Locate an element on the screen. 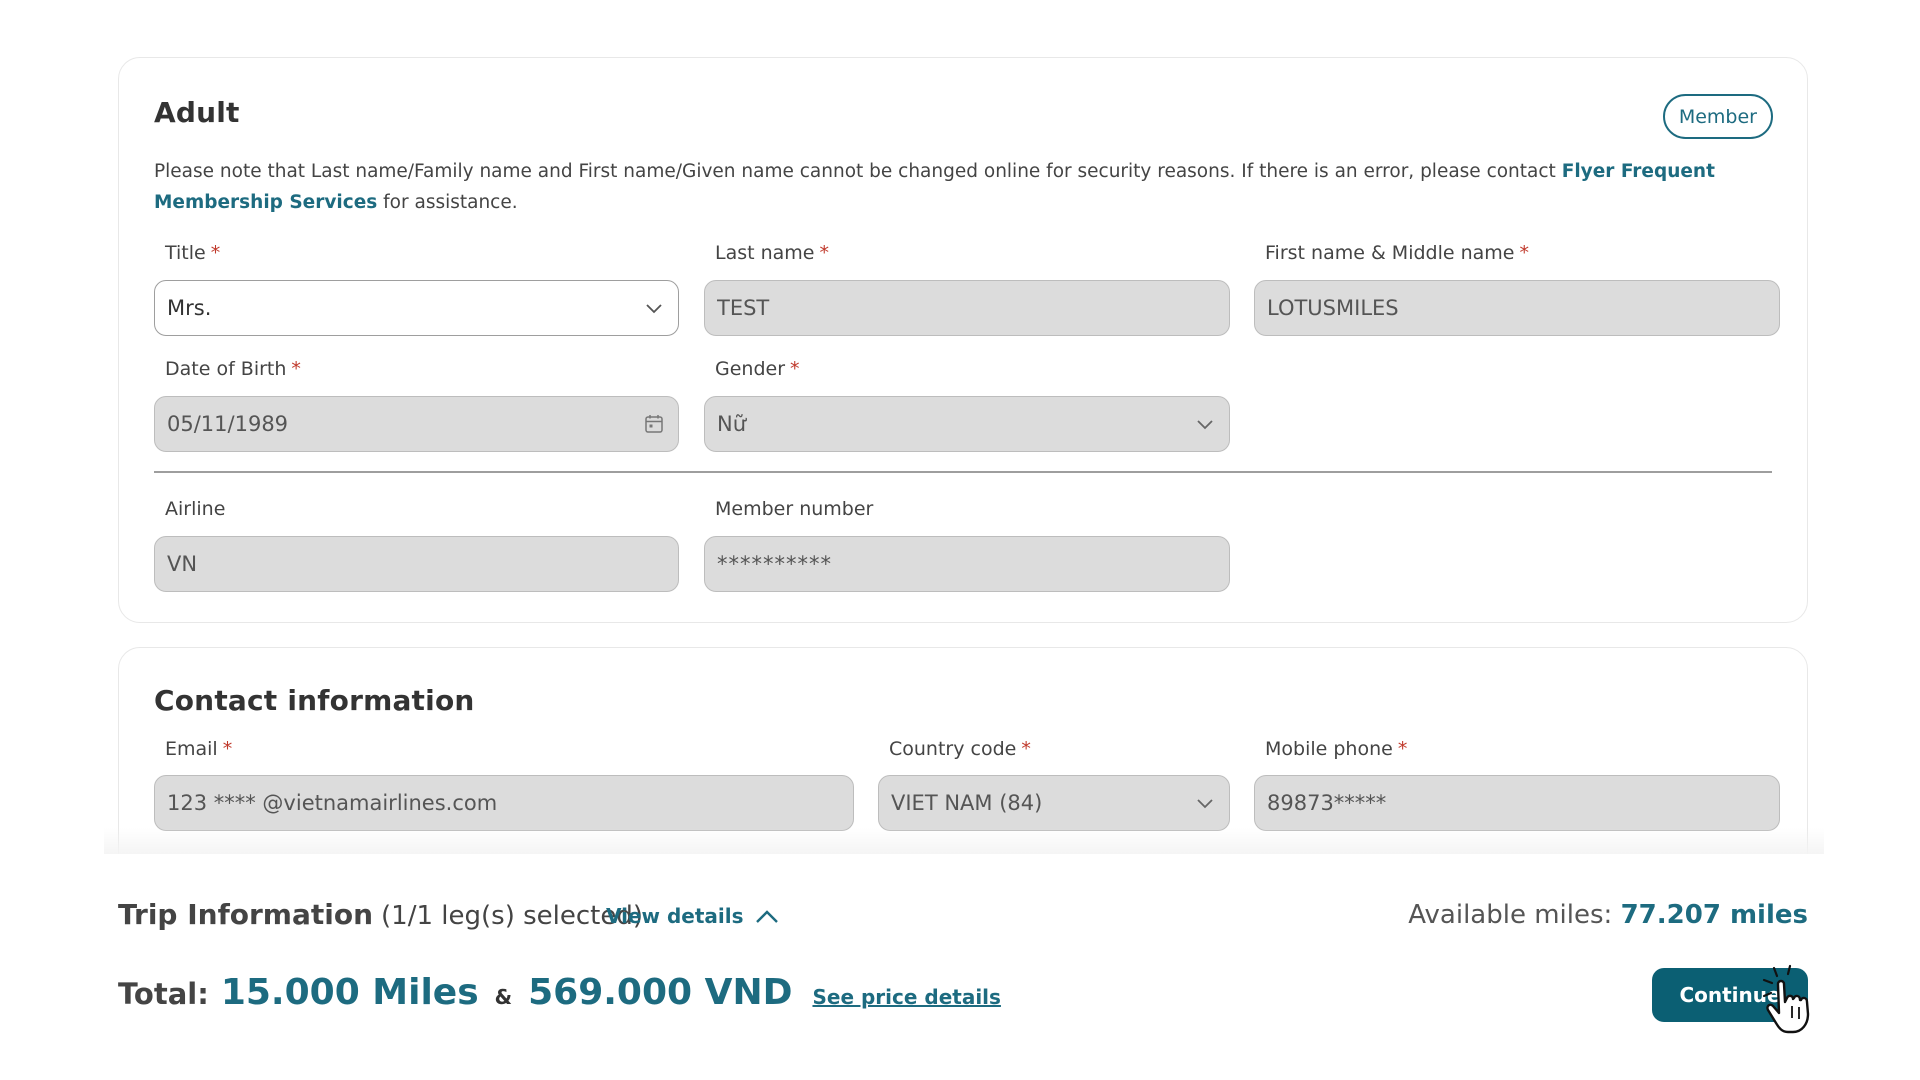 The width and height of the screenshot is (1920, 1080). airline-label: Airline is located at coordinates (195, 509).